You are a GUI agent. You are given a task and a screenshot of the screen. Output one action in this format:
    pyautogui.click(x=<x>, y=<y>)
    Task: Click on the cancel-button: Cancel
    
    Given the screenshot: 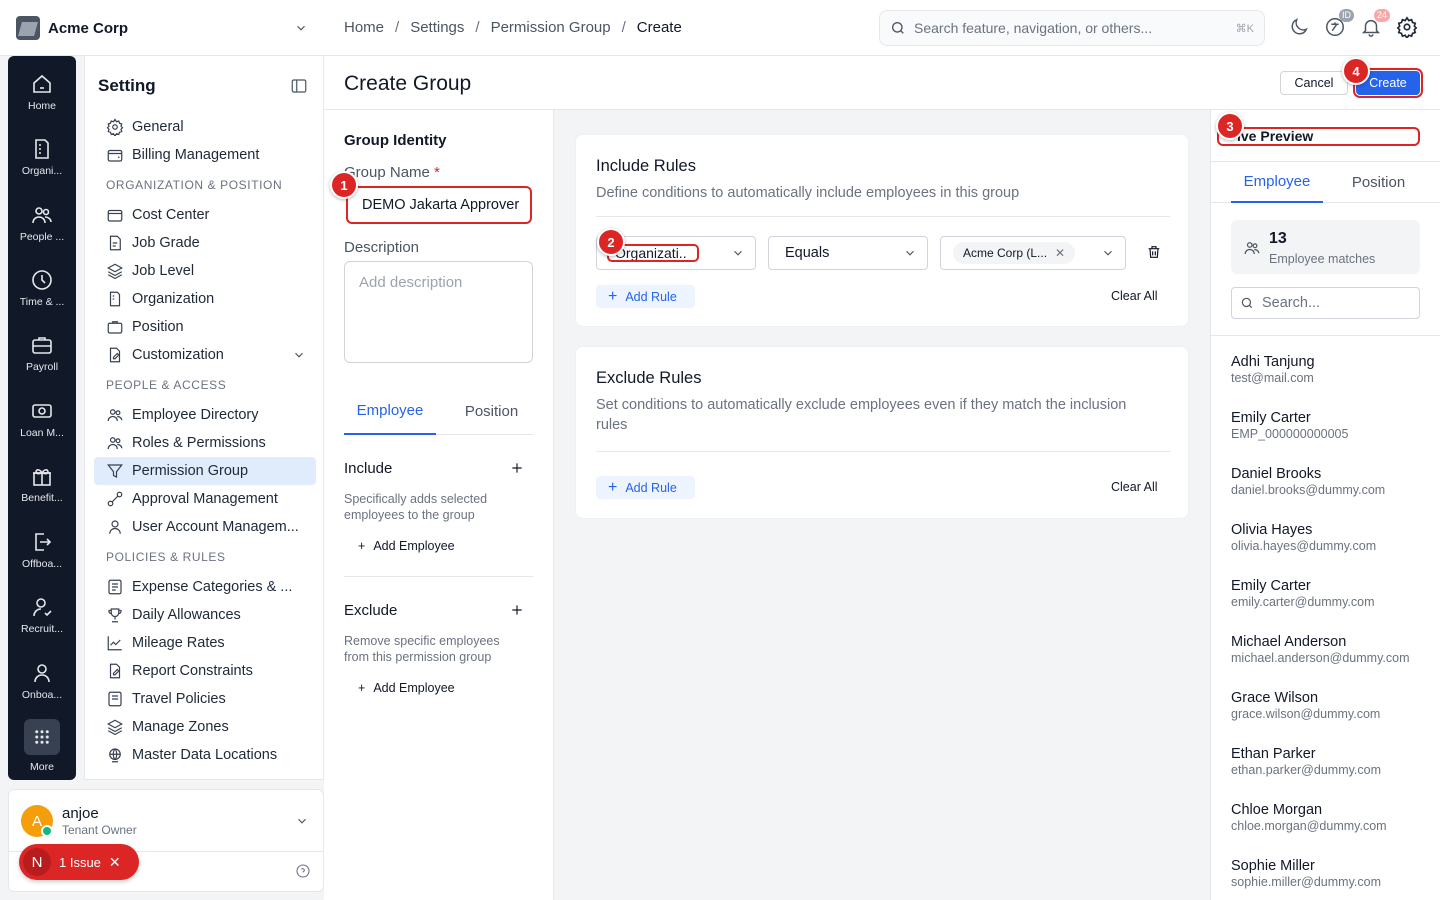 What is the action you would take?
    pyautogui.click(x=1314, y=83)
    